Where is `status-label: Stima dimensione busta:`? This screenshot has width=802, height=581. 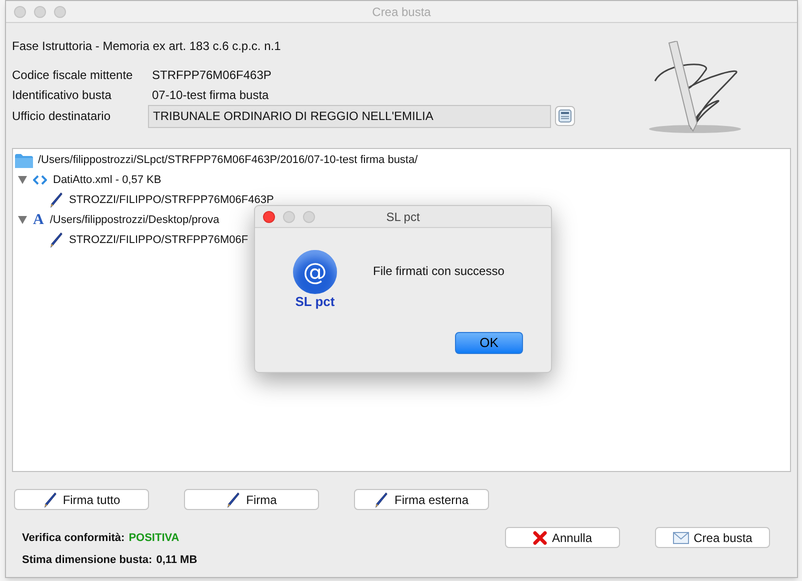
status-label: Stima dimensione busta: is located at coordinates (87, 560).